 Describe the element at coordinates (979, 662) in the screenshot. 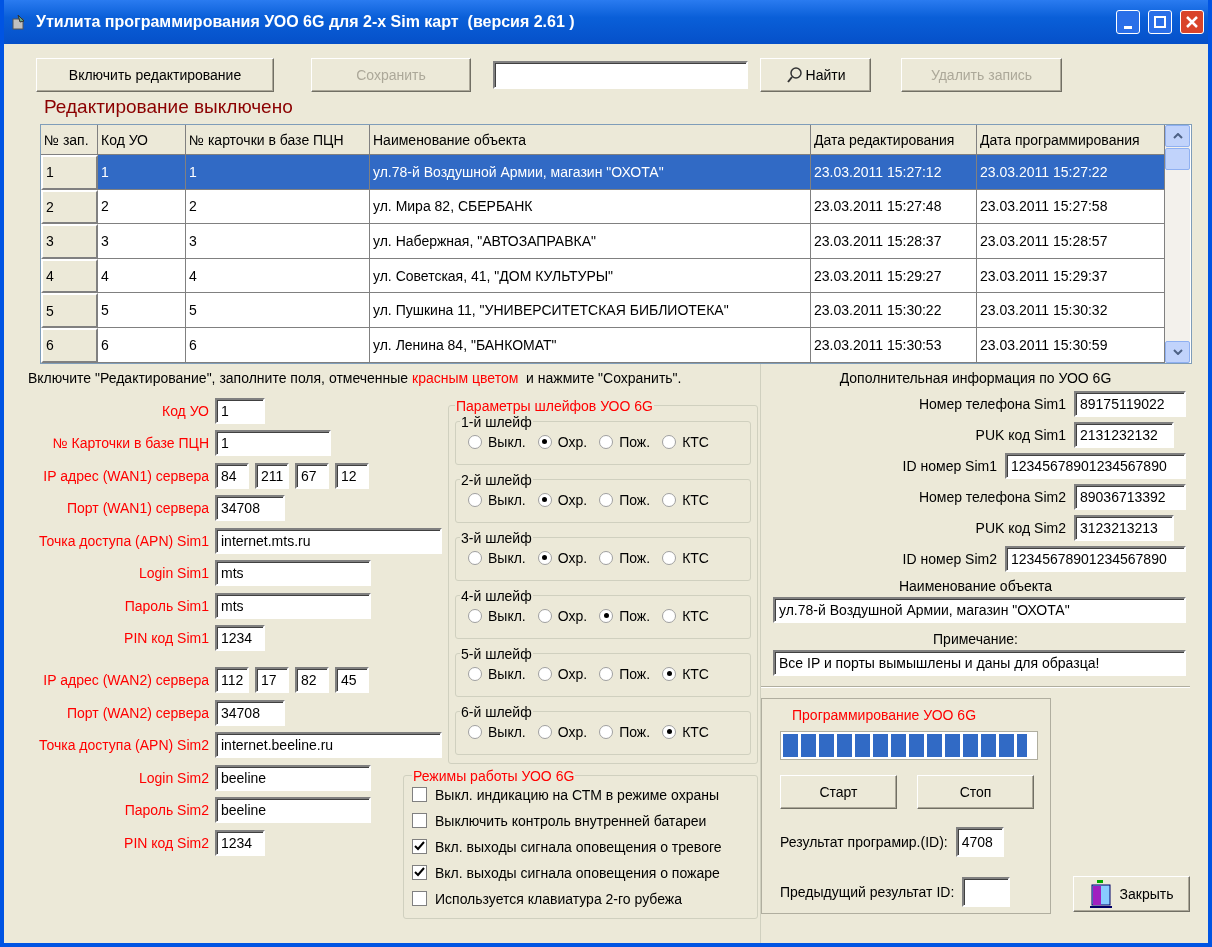

I see `input-field: Все IP и порты вымышлены и даны для образца!` at that location.